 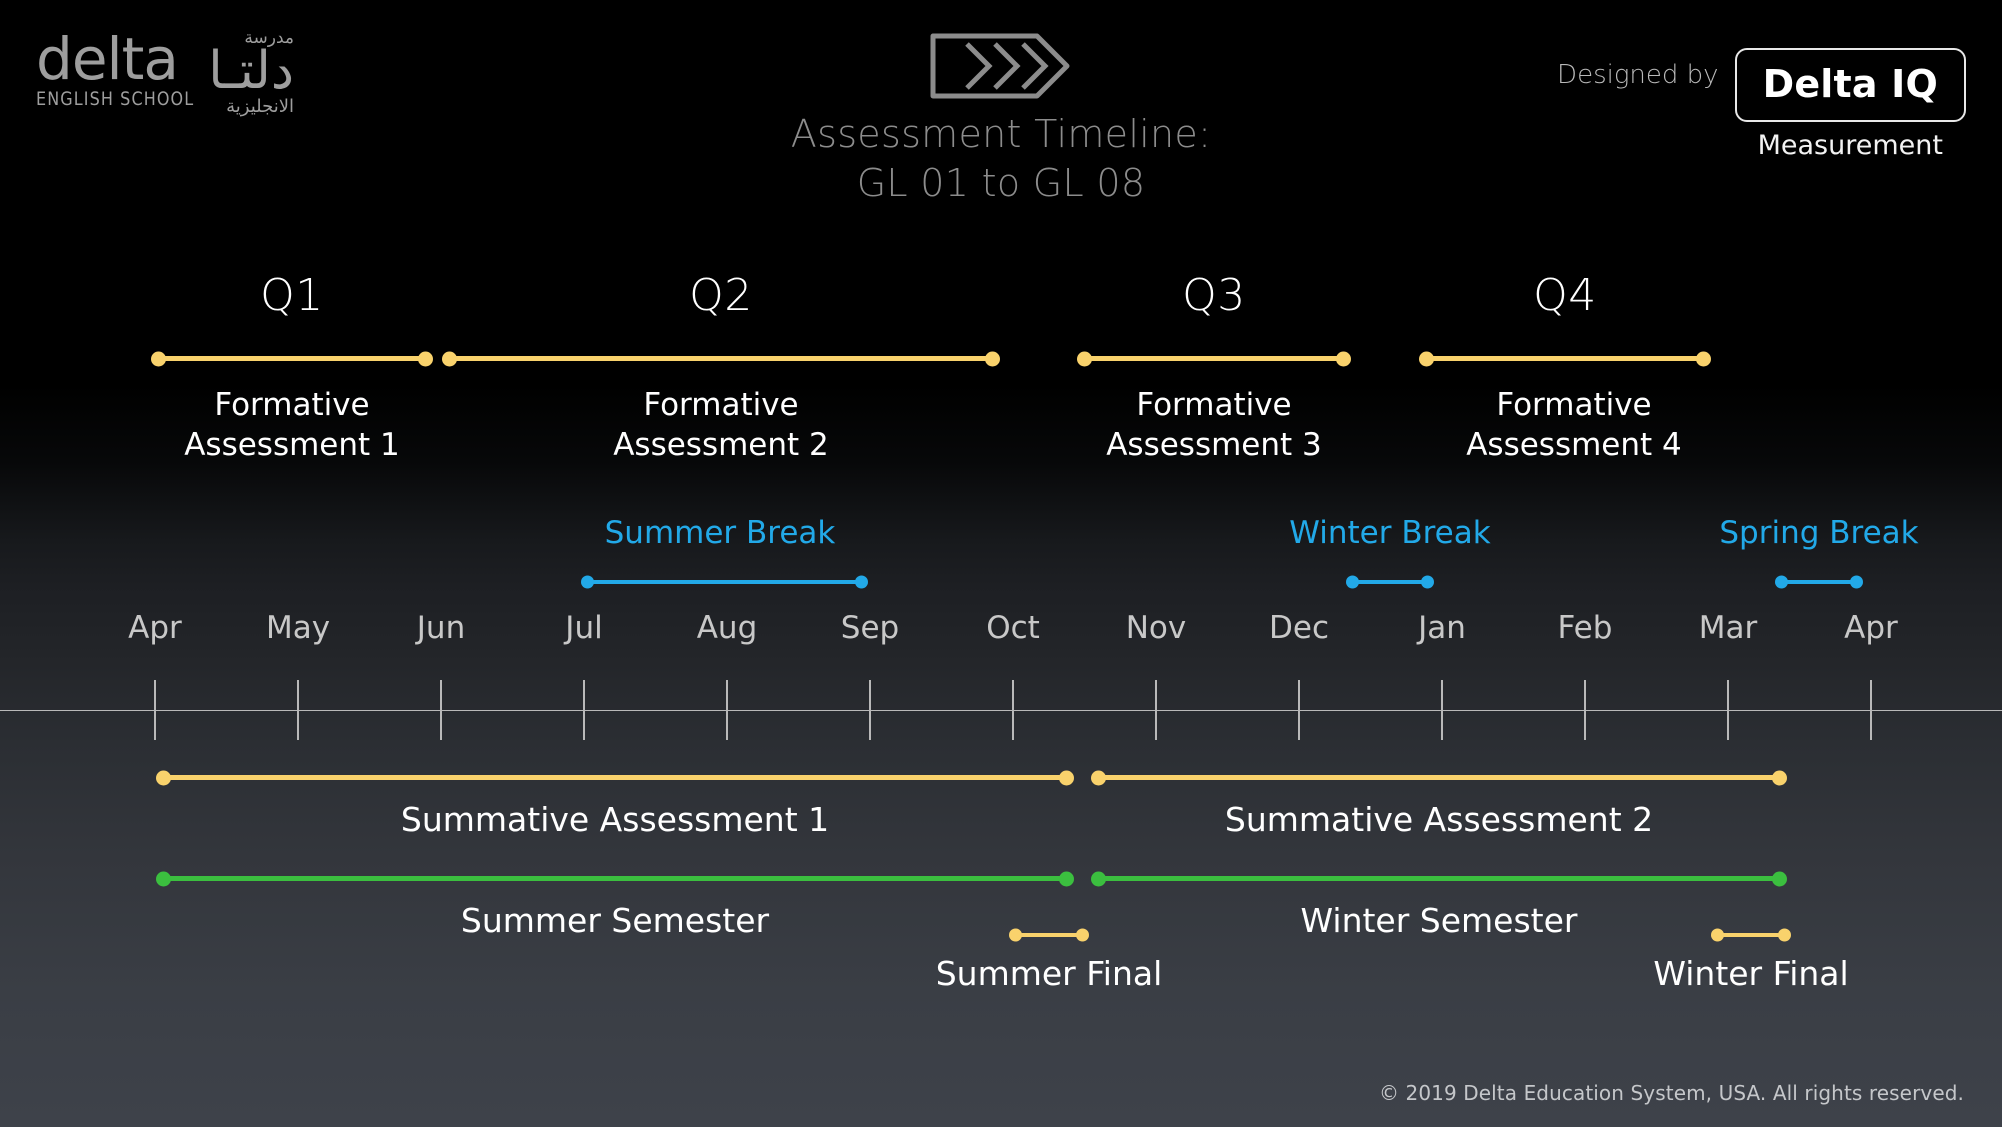 What do you see at coordinates (1850, 145) in the screenshot?
I see `brand-tagline: Measurement` at bounding box center [1850, 145].